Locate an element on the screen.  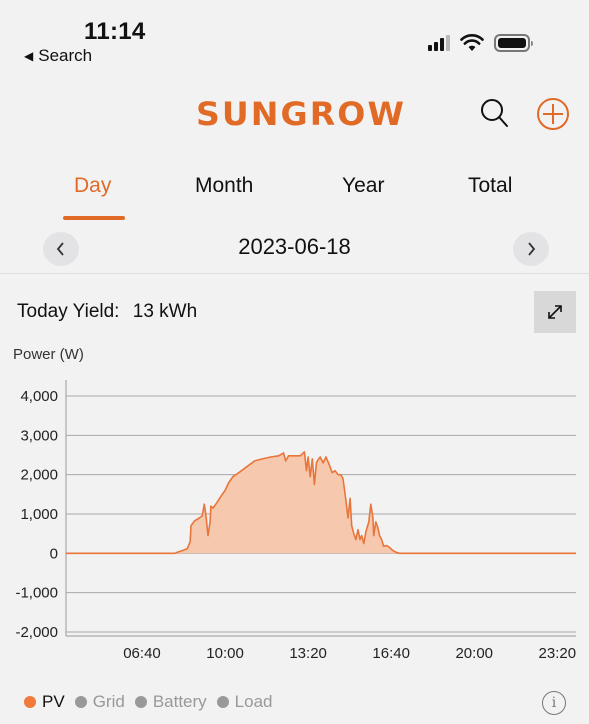
legend-item-load: Load is located at coordinates (244, 702).